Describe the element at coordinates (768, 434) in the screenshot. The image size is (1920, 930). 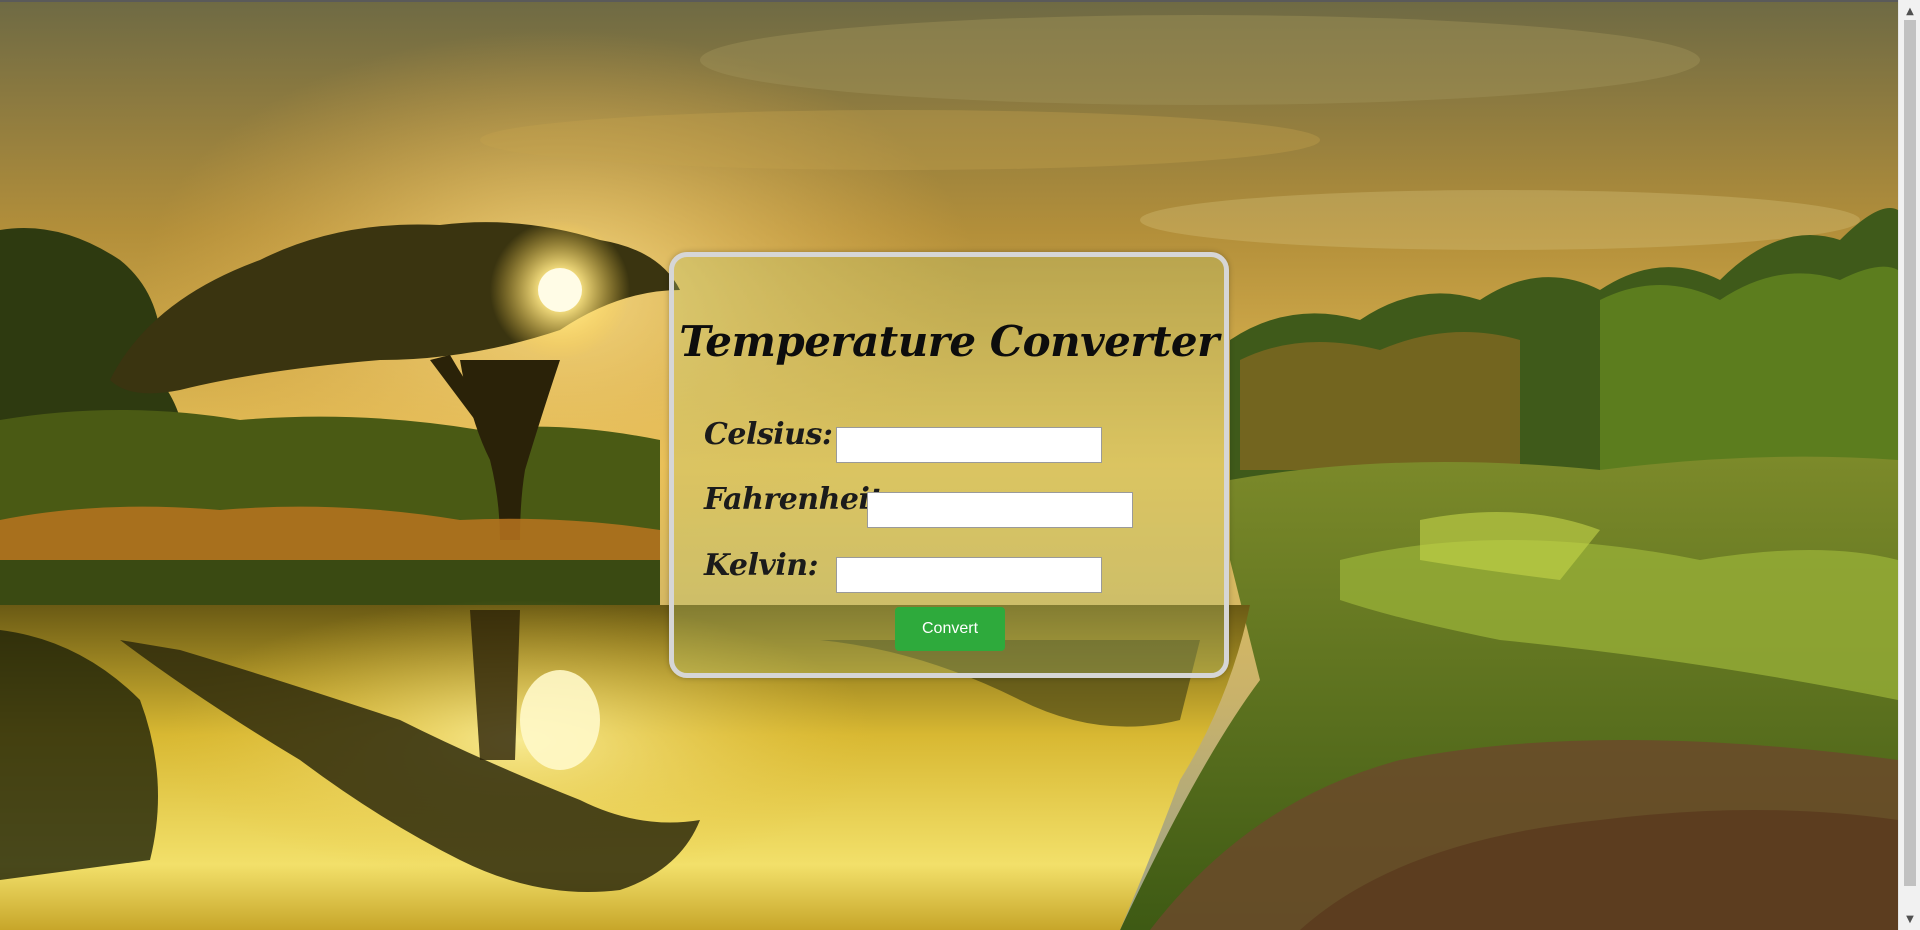
I see `celsius-label: Celsius:` at that location.